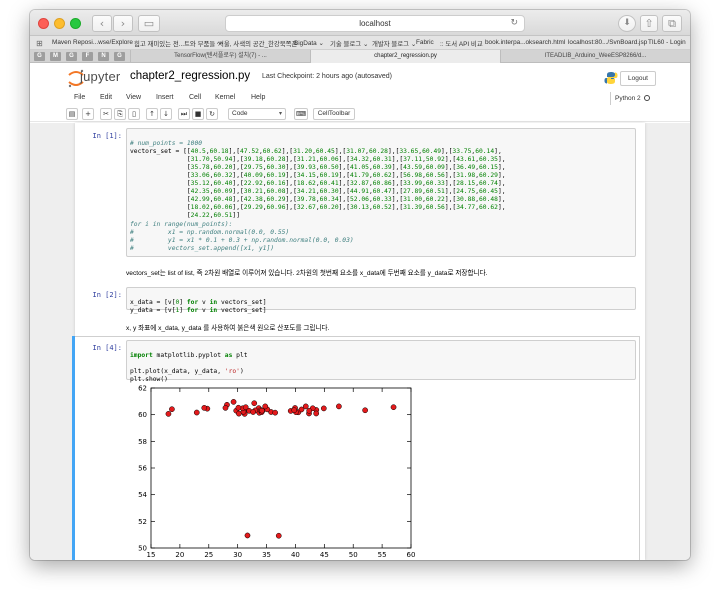 The image size is (720, 600). Describe the element at coordinates (280, 114) in the screenshot. I see `chevron-down-icon: ▾` at that location.